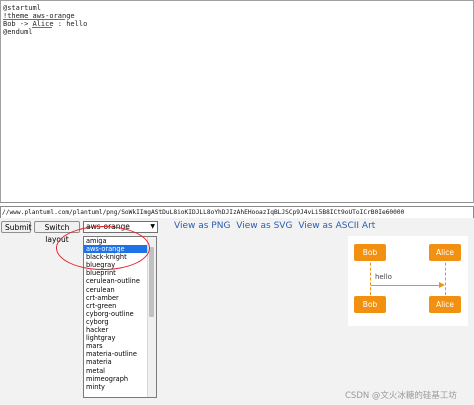 This screenshot has height=405, width=474. I want to click on theme-option: crt-amber, so click(120, 298).